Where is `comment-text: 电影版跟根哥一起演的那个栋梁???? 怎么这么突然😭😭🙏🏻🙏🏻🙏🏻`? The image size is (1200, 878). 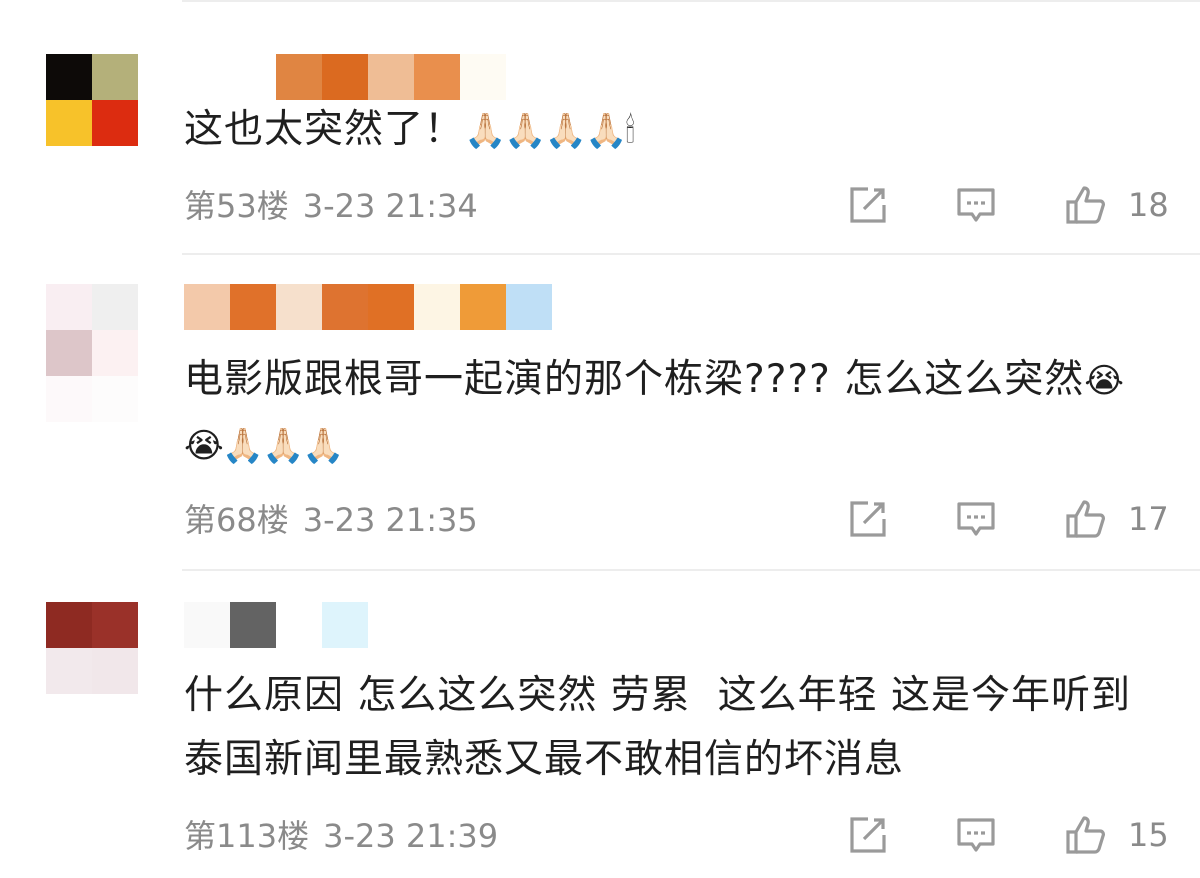 comment-text: 电影版跟根哥一起演的那个栋梁???? 怎么这么突然😭😭🙏🏻🙏🏻🙏🏻 is located at coordinates (664, 413).